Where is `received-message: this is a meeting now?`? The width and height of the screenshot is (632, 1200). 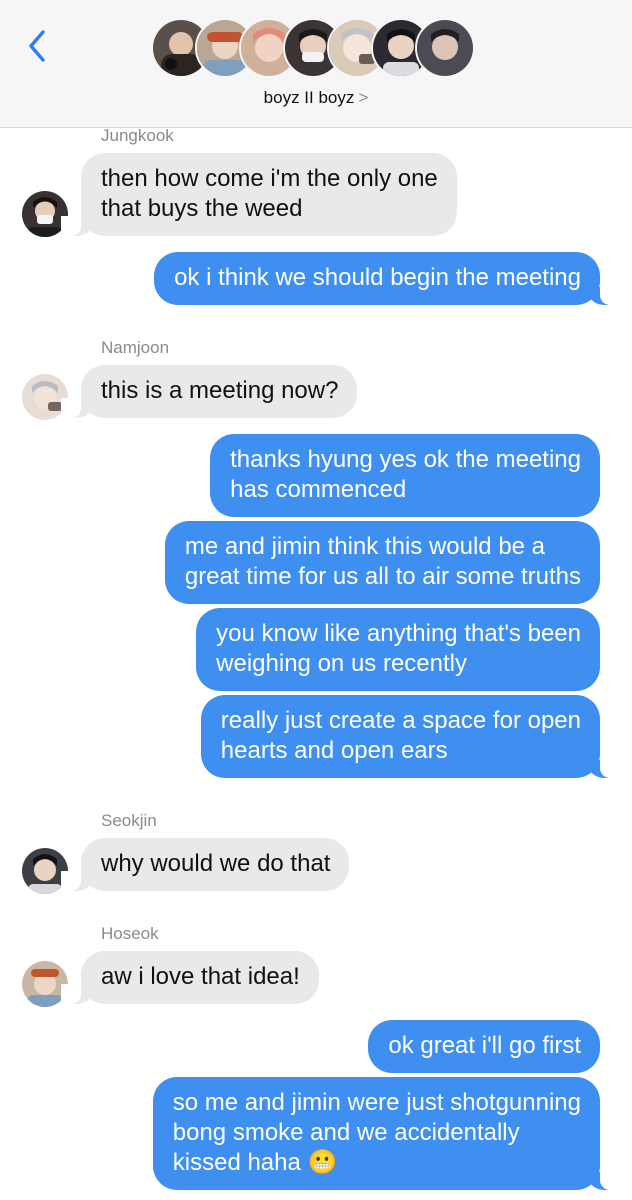 received-message: this is a meeting now? is located at coordinates (209, 391).